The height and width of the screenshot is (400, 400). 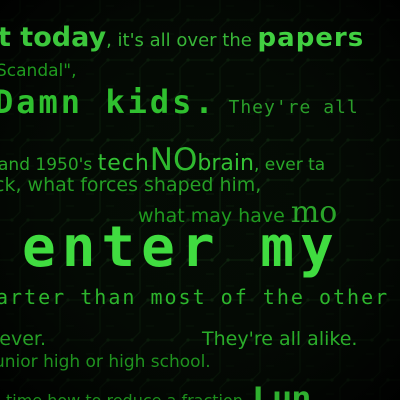 What do you see at coordinates (289, 165) in the screenshot?
I see `text-fragment: , ever ta` at bounding box center [289, 165].